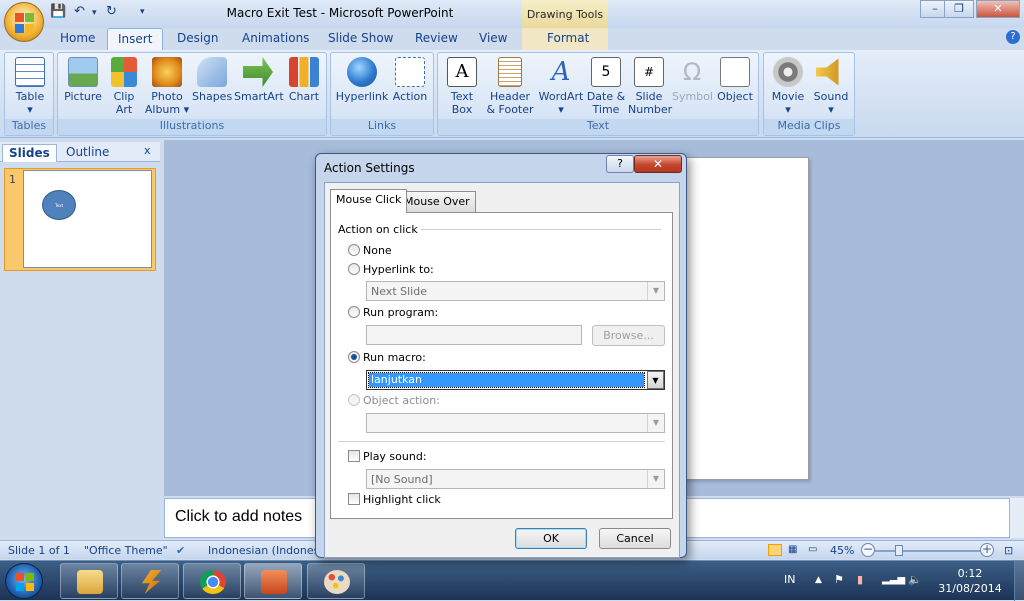 Image resolution: width=1024 pixels, height=601 pixels. What do you see at coordinates (959, 9) in the screenshot?
I see `restore-button: ❐` at bounding box center [959, 9].